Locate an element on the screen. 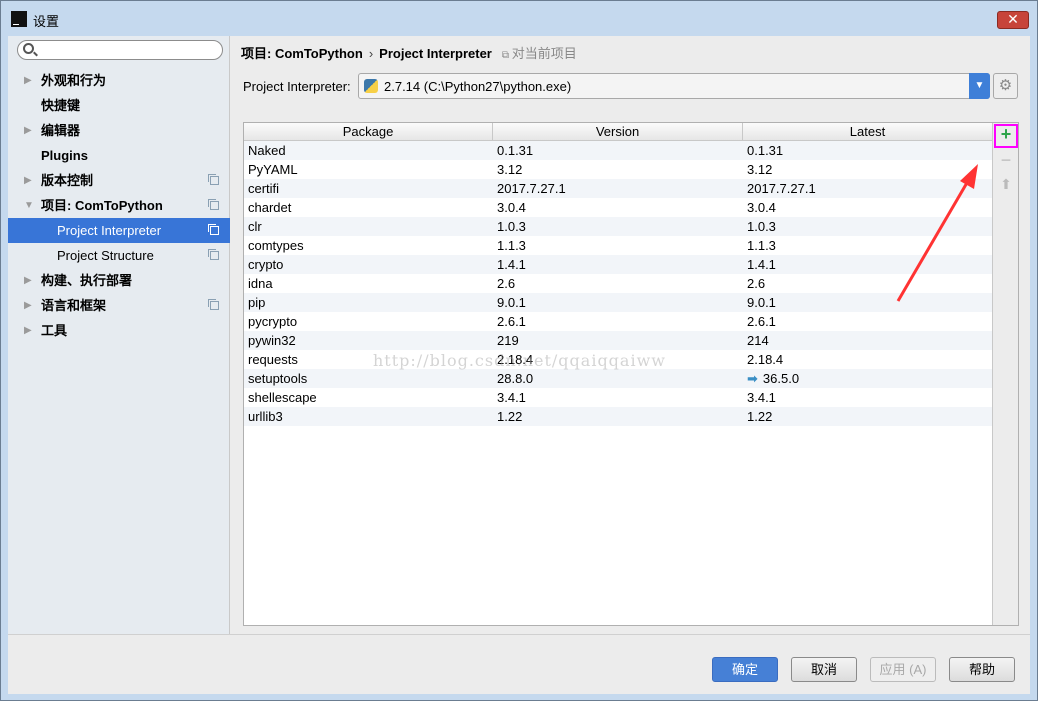 This screenshot has height=701, width=1038. search-input is located at coordinates (120, 50).